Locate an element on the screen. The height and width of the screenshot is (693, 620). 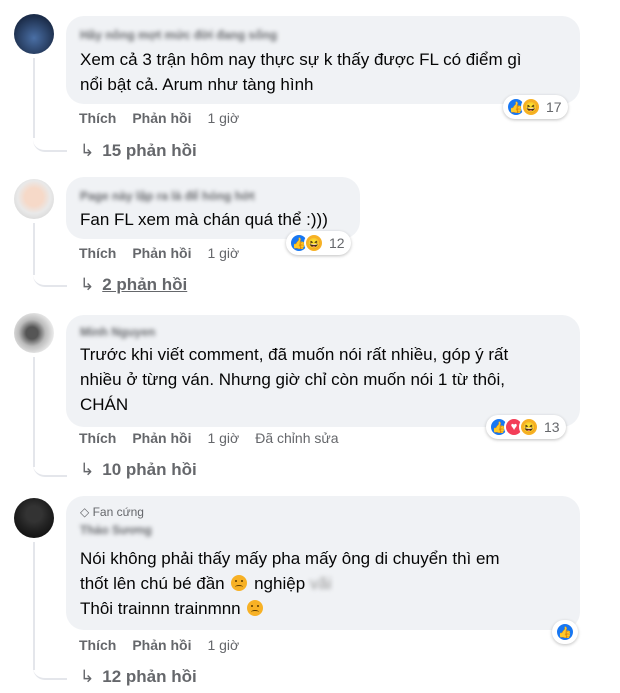
comment-text-fragment: thốt lên chú bé đần is located at coordinates (152, 583).